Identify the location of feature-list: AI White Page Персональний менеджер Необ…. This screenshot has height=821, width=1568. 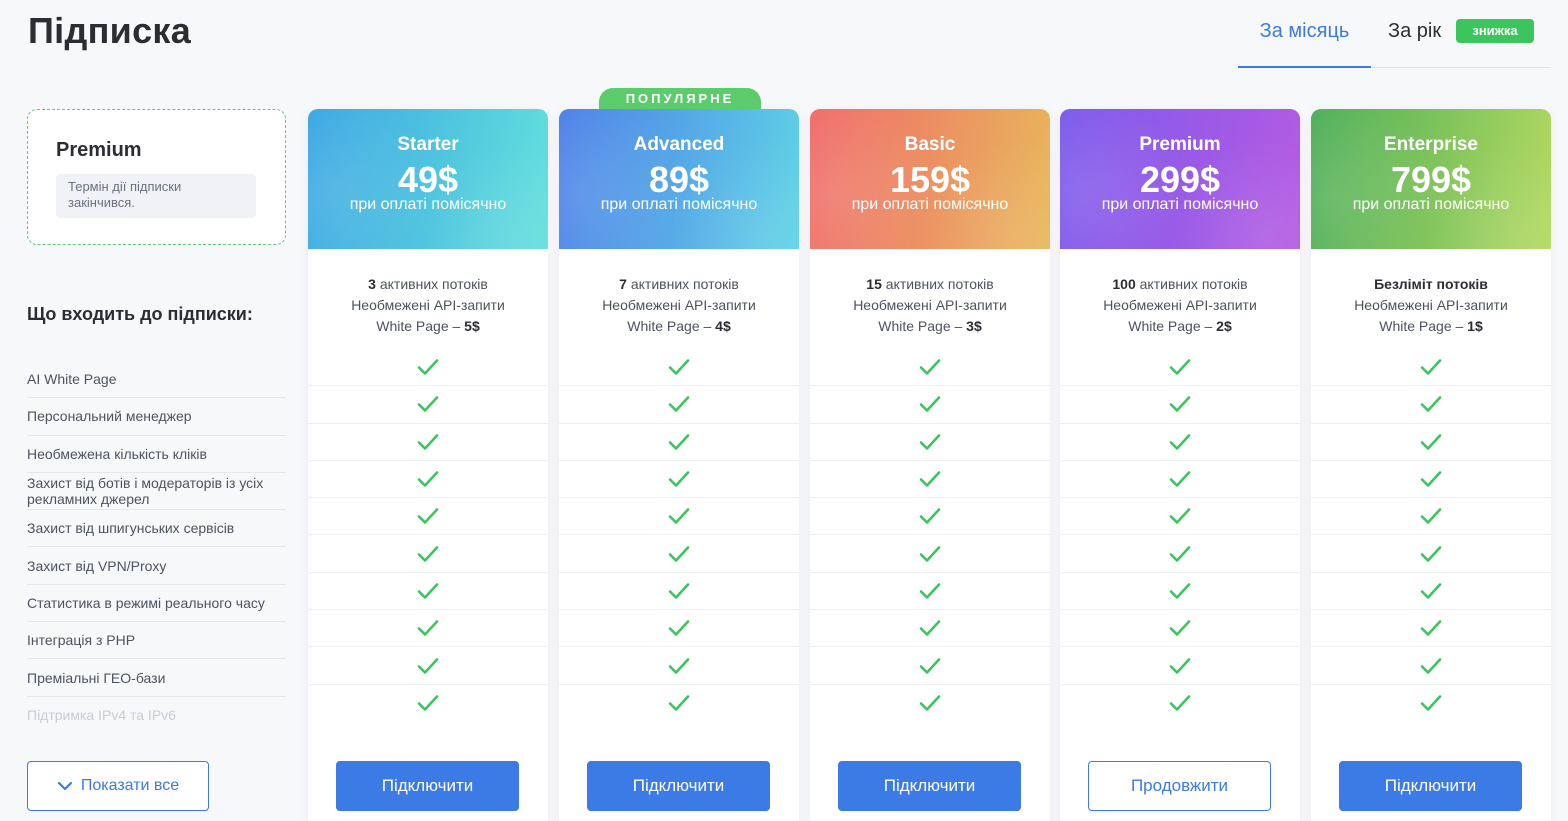
(156, 547).